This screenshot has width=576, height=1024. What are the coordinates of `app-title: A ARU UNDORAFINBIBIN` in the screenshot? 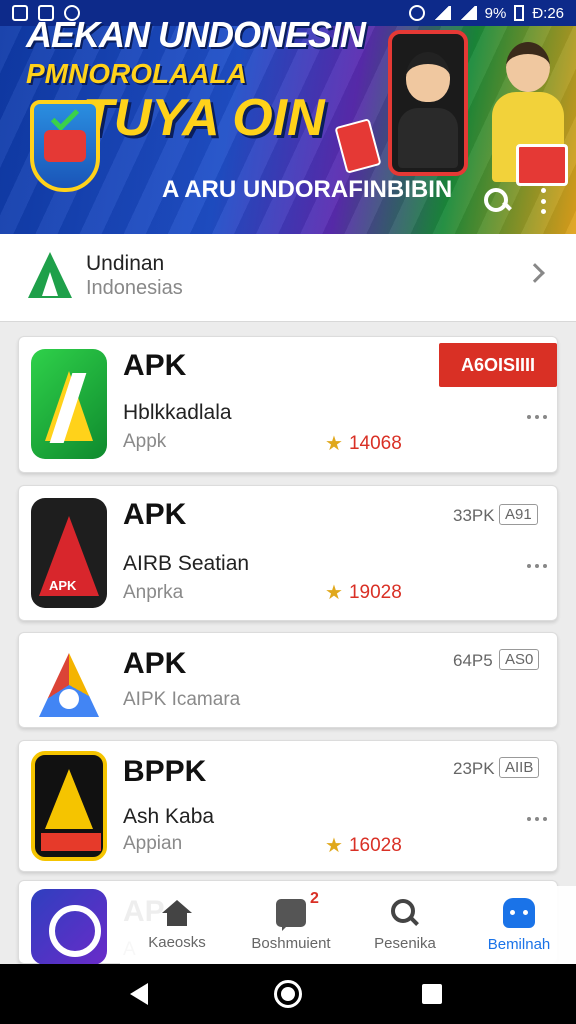 It's located at (307, 189).